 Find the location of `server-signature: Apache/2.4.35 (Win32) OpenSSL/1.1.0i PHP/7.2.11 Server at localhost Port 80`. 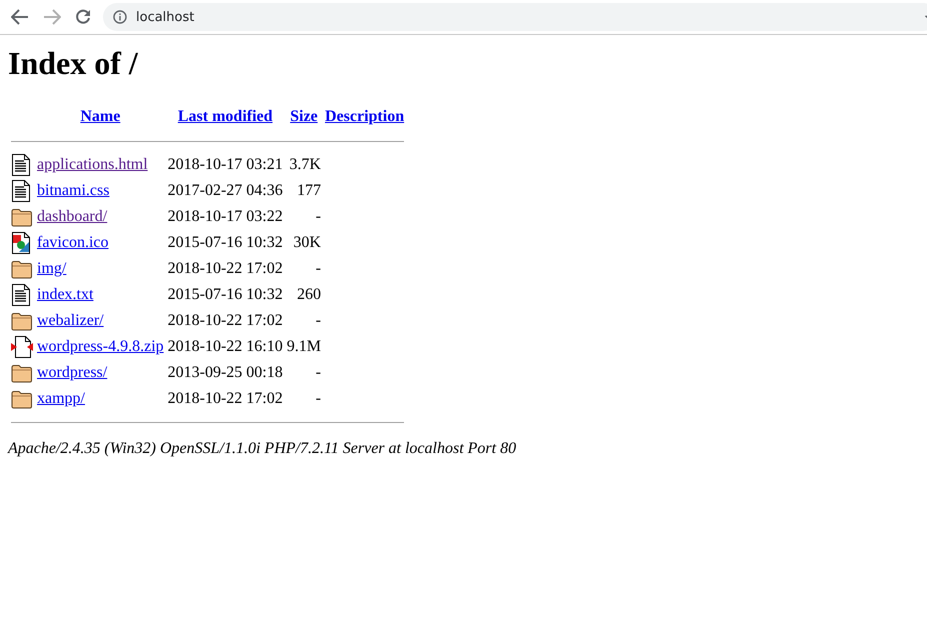

server-signature: Apache/2.4.35 (Win32) OpenSSL/1.1.0i PHP/7.2.11 Server at localhost Port 80 is located at coordinates (262, 449).